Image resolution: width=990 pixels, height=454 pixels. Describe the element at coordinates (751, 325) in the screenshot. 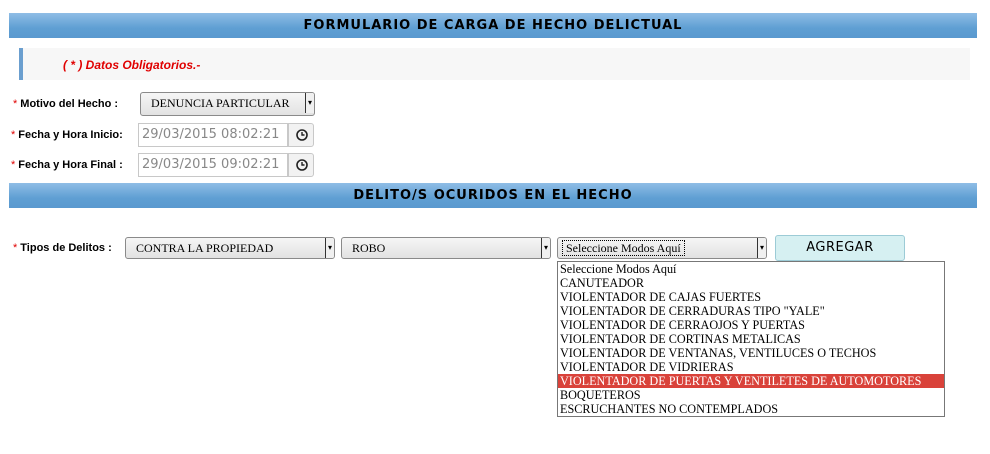

I see `dropdown-option: VIOLENTADOR DE CERRAOJOS Y PUERTAS` at that location.